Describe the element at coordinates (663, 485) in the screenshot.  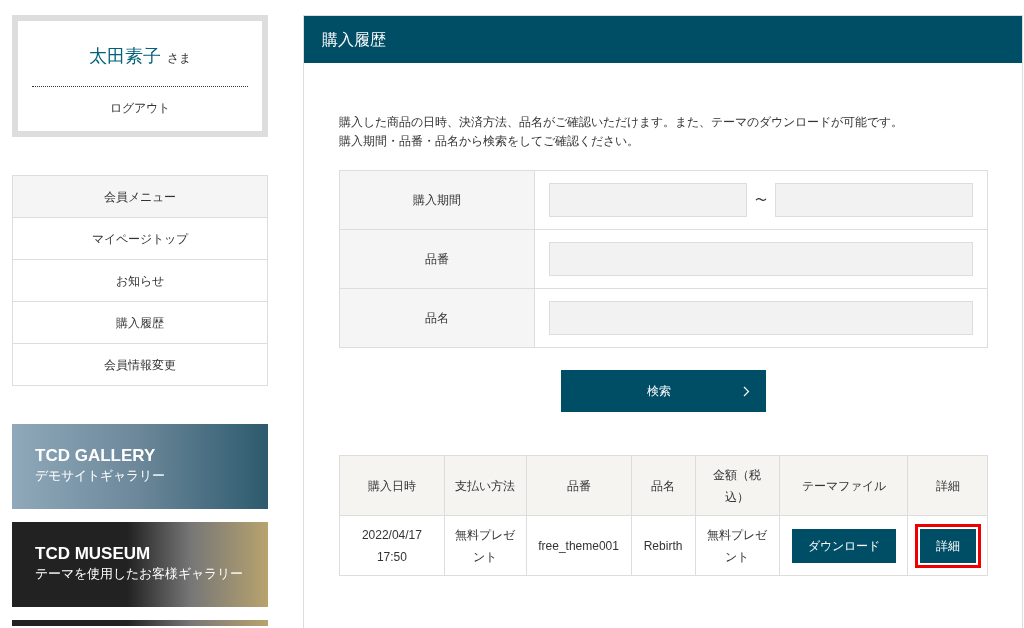
I see `column-header: 品名` at that location.